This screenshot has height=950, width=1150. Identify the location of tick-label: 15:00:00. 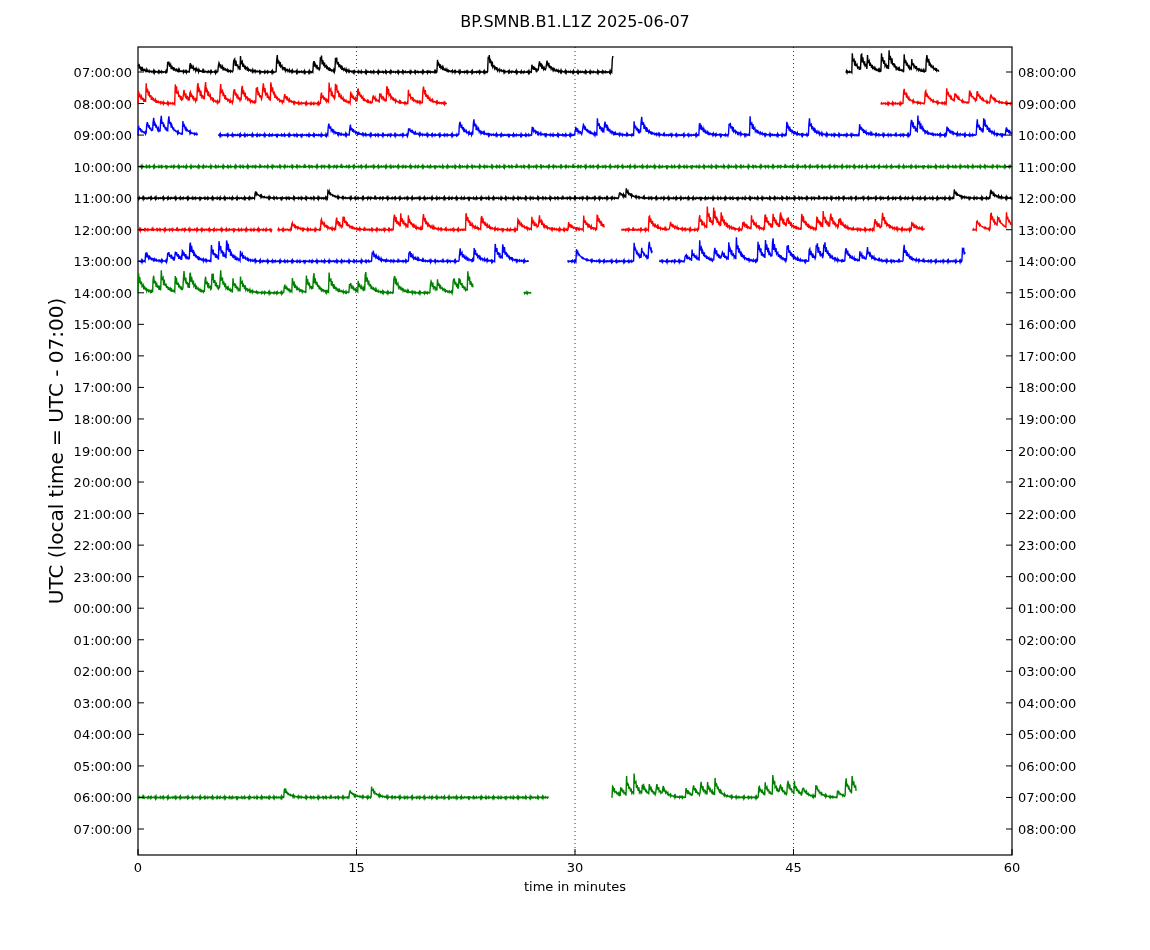
(102, 325).